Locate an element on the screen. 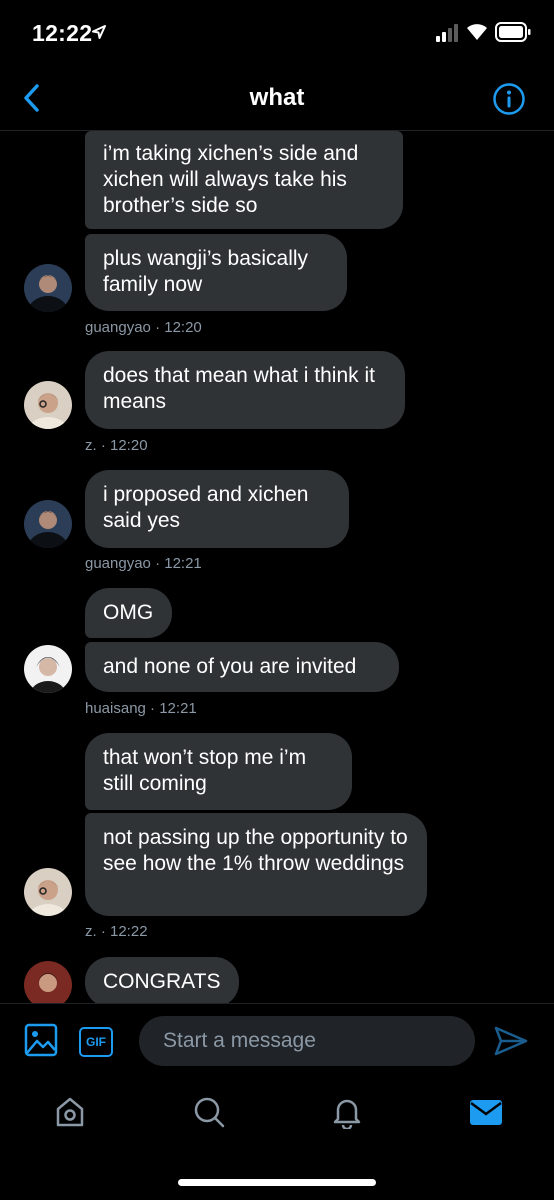  message-input is located at coordinates (307, 1041).